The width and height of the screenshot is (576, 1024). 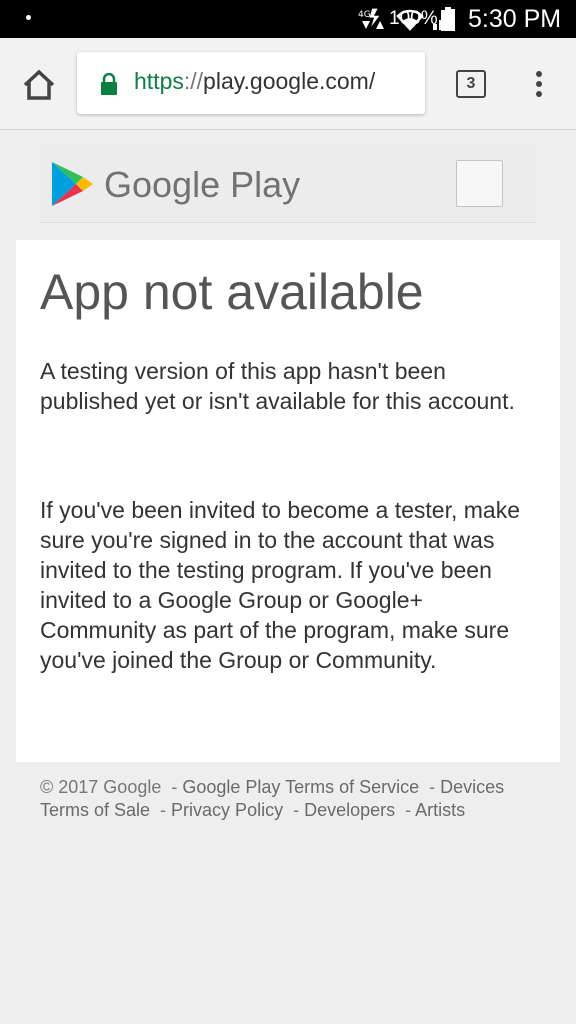 I want to click on link-developers: Developers, so click(x=349, y=810).